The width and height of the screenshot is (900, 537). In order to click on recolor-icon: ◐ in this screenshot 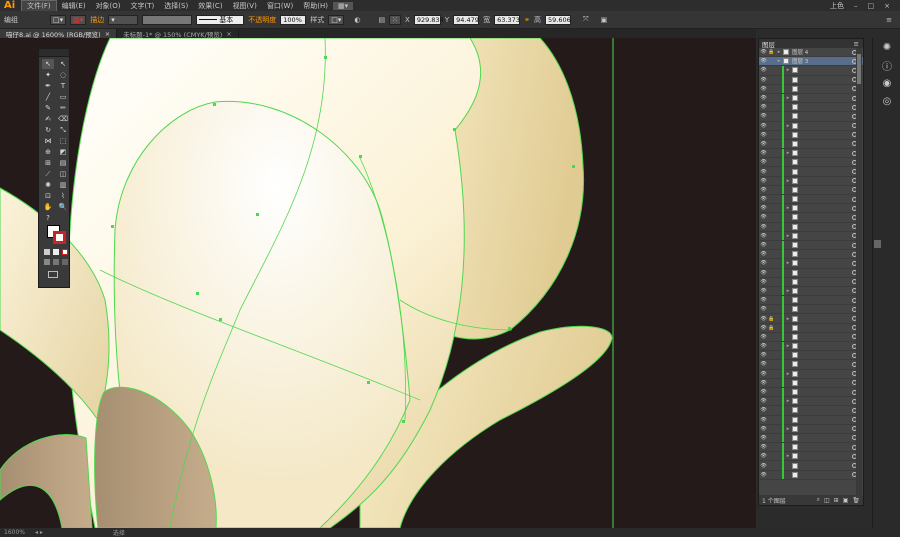, I will do `click(357, 20)`.